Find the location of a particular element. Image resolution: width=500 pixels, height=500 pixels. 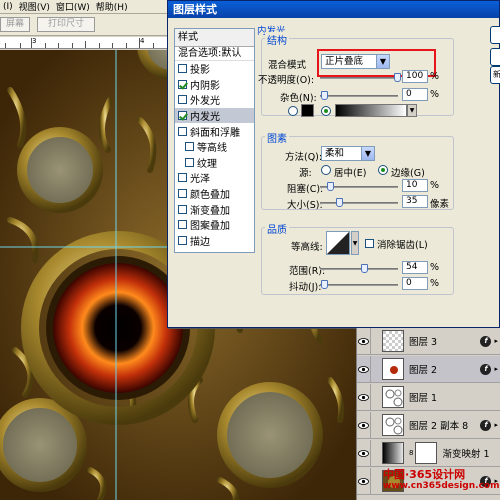

style-item: 斜面和浮雕 is located at coordinates (214, 131).